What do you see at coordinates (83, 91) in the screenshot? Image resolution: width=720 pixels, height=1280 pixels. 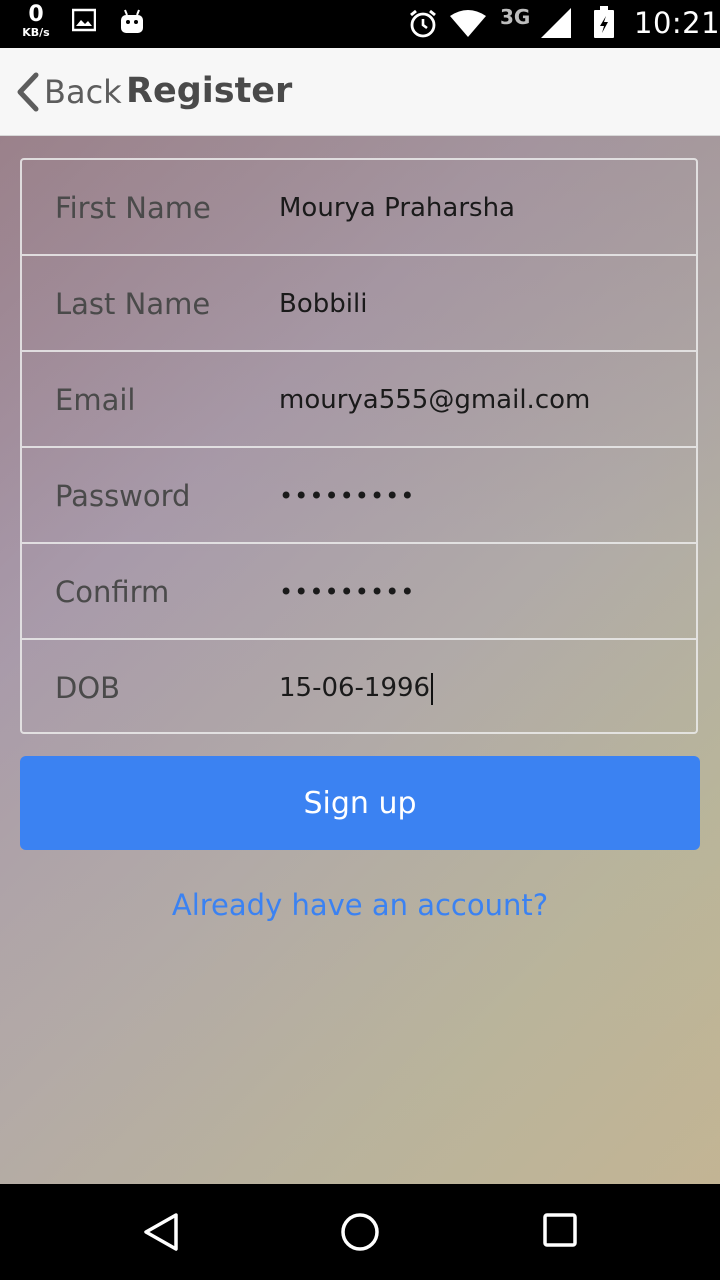 I see `back-label: Back` at bounding box center [83, 91].